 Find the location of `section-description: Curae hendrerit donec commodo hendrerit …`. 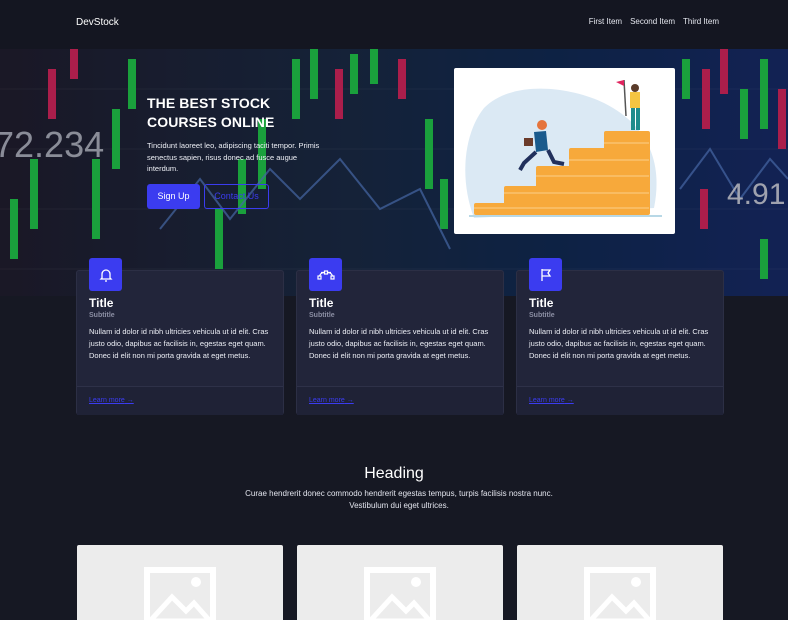

section-description: Curae hendrerit donec commodo hendrerit … is located at coordinates (399, 499).